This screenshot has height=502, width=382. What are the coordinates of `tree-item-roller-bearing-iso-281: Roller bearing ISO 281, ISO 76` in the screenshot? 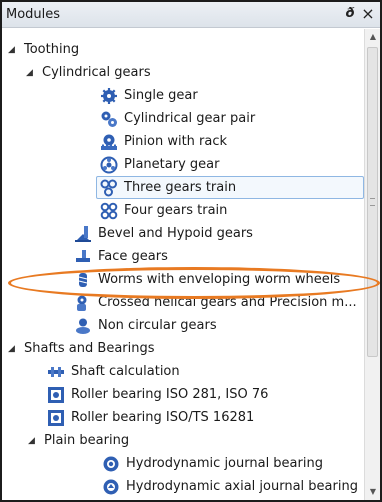 It's located at (157, 394).